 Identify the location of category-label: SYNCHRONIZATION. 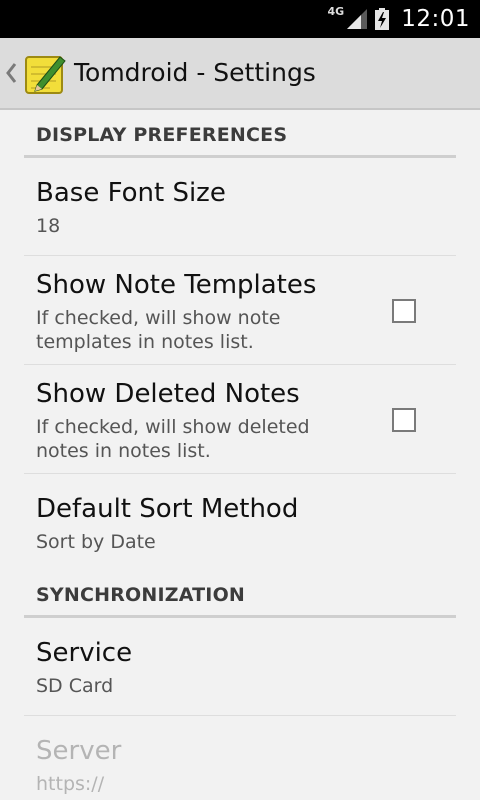
(141, 595).